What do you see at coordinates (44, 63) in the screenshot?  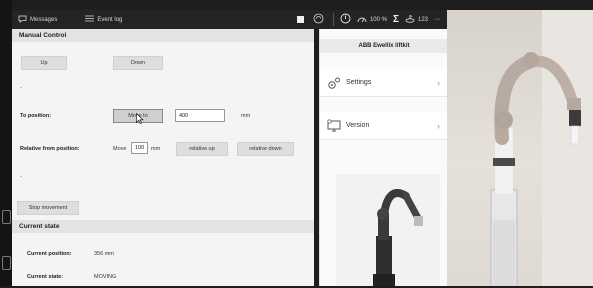 I see `up-button: Up` at bounding box center [44, 63].